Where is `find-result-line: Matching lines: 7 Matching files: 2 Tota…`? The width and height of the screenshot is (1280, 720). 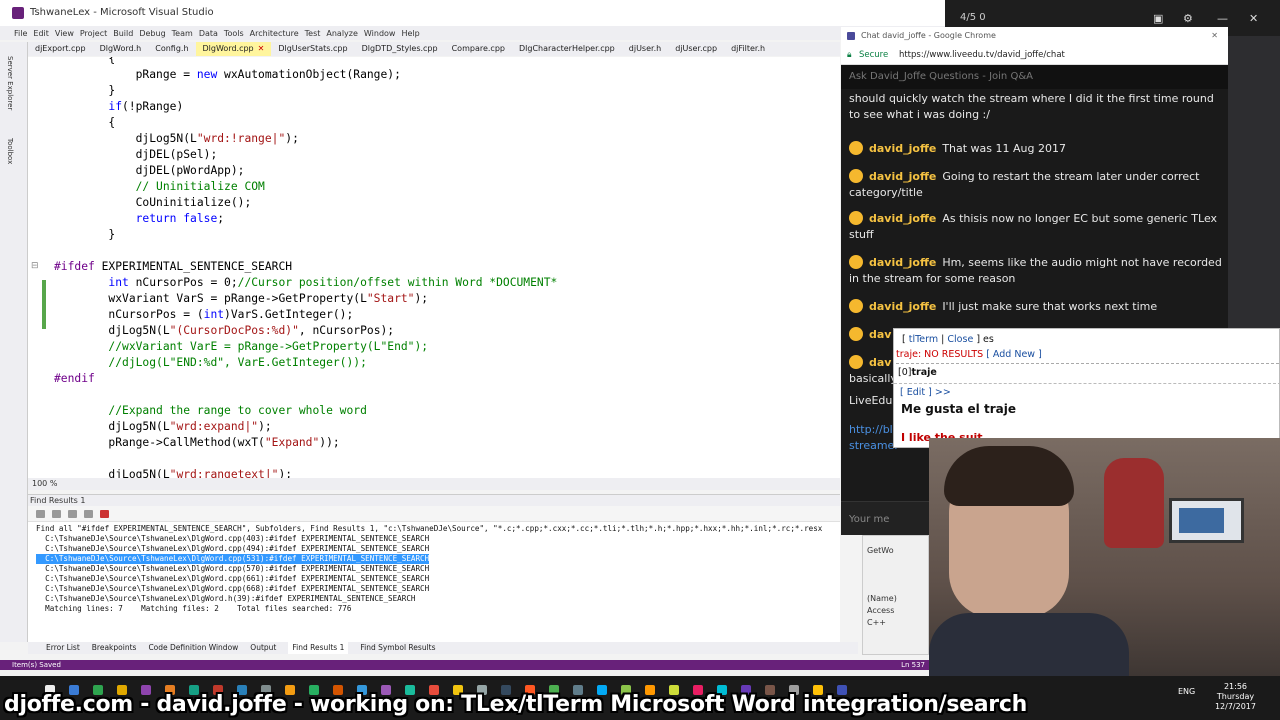 find-result-line: Matching lines: 7 Matching files: 2 Tota… is located at coordinates (193, 609).